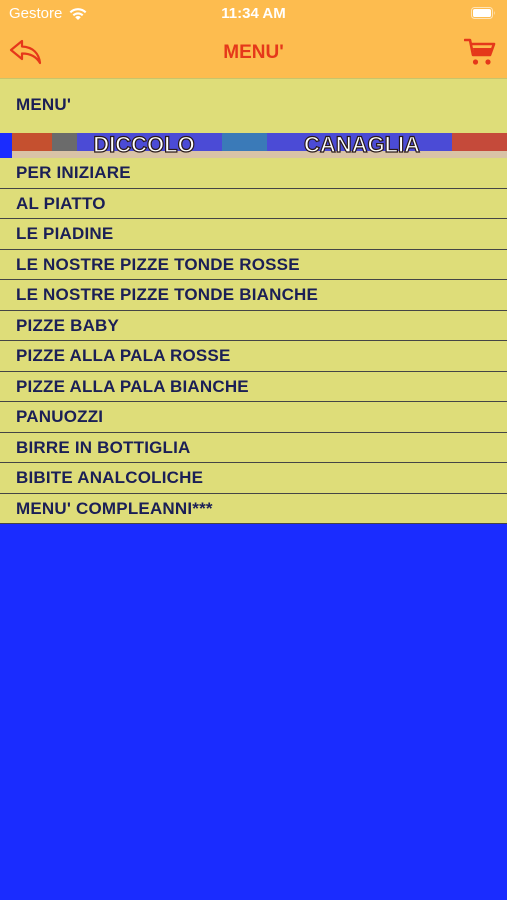 The width and height of the screenshot is (507, 900). I want to click on menu-item-label: PIZZE BABY, so click(68, 325).